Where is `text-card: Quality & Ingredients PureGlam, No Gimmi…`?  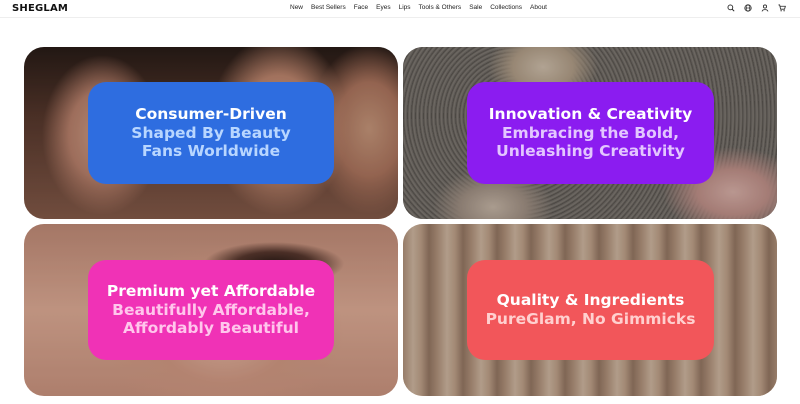
text-card: Quality & Ingredients PureGlam, No Gimmi… is located at coordinates (590, 310).